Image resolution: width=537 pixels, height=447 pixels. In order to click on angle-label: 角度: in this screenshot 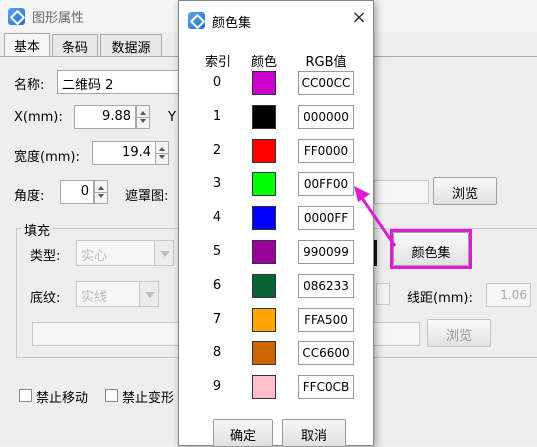, I will do `click(29, 196)`.